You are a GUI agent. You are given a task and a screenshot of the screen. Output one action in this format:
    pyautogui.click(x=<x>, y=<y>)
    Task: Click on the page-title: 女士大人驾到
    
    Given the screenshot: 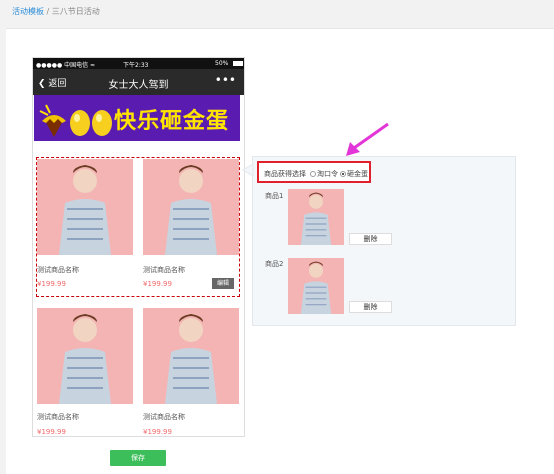 What is the action you would take?
    pyautogui.click(x=138, y=85)
    